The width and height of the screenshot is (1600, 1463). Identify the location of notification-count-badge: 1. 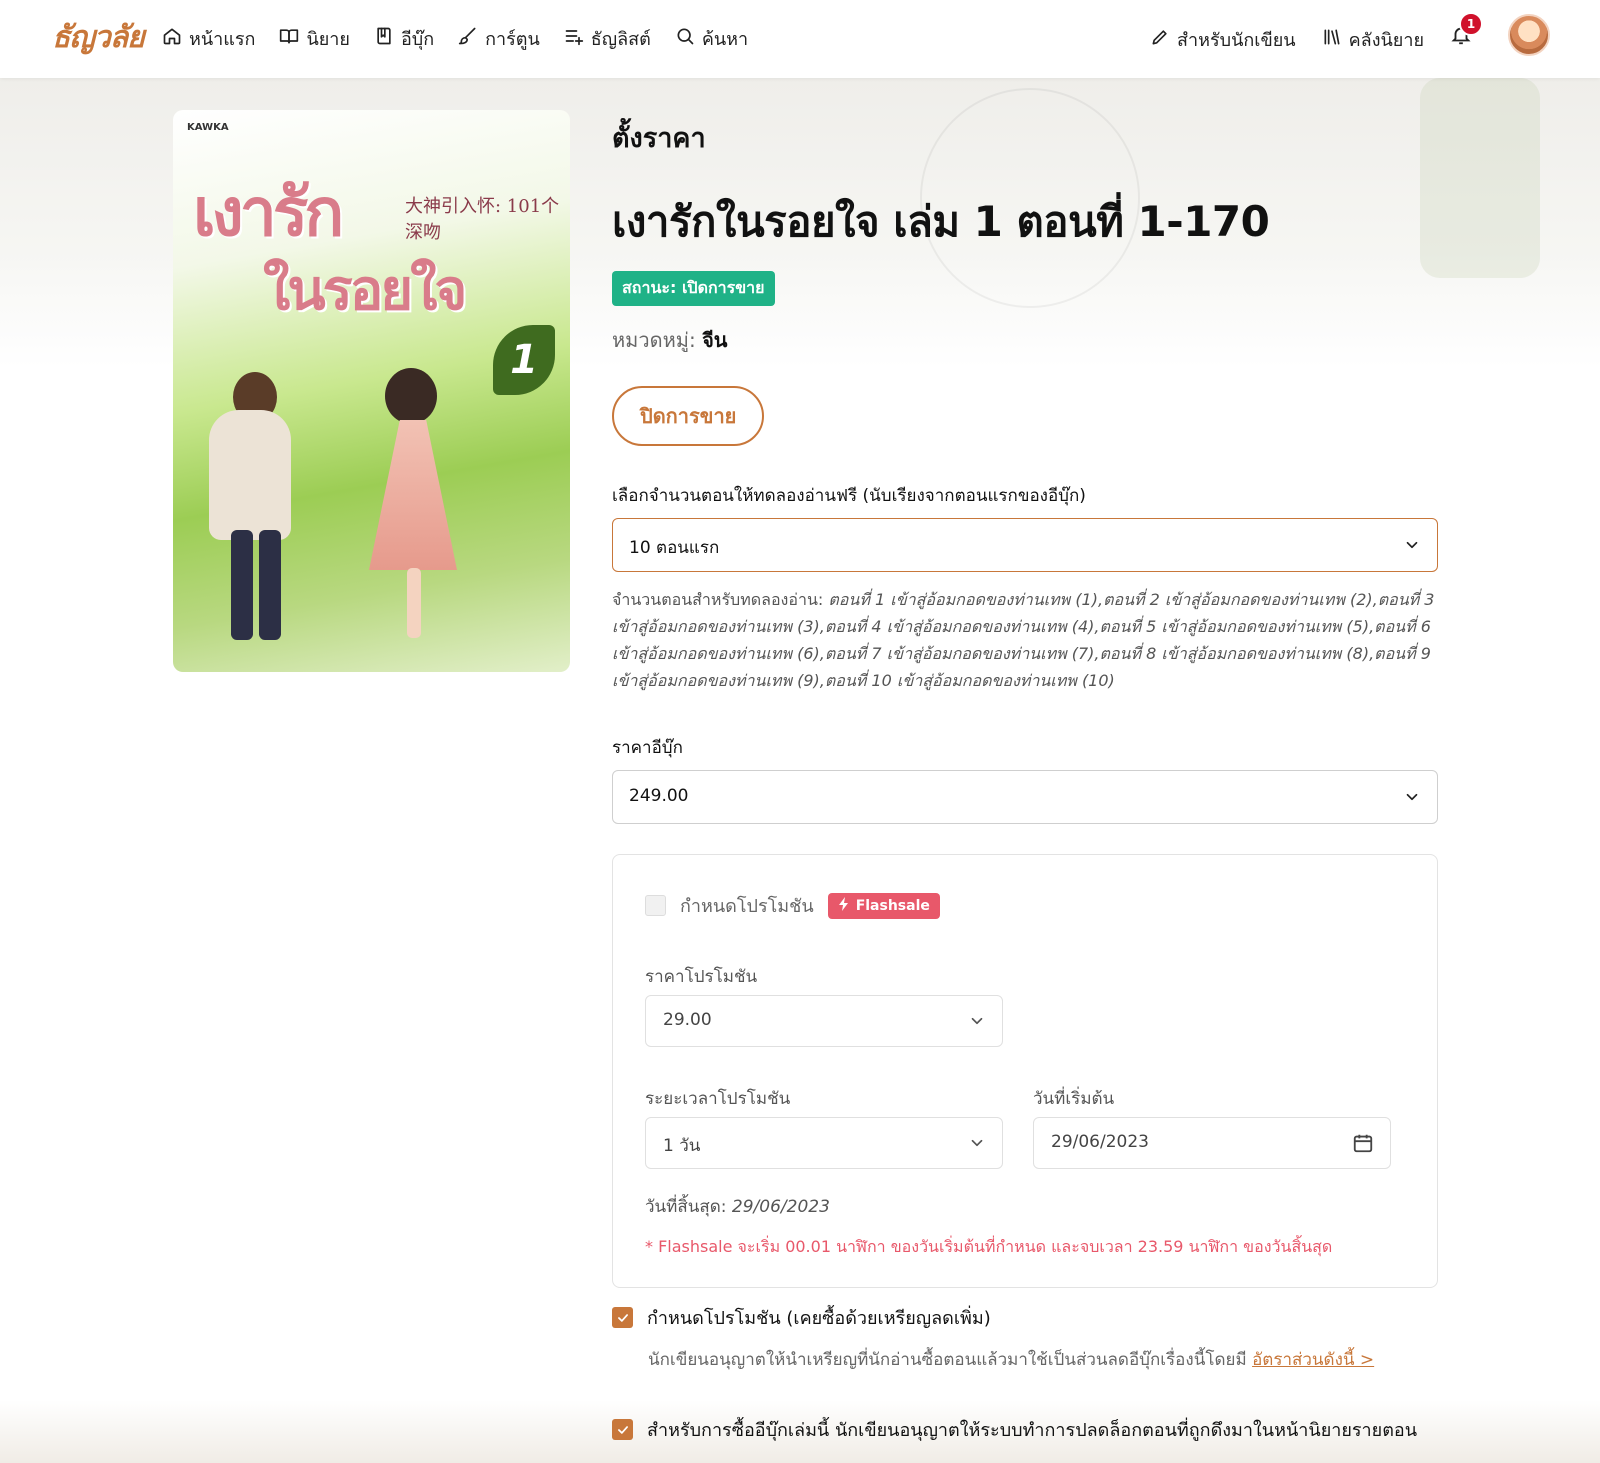
(1471, 24).